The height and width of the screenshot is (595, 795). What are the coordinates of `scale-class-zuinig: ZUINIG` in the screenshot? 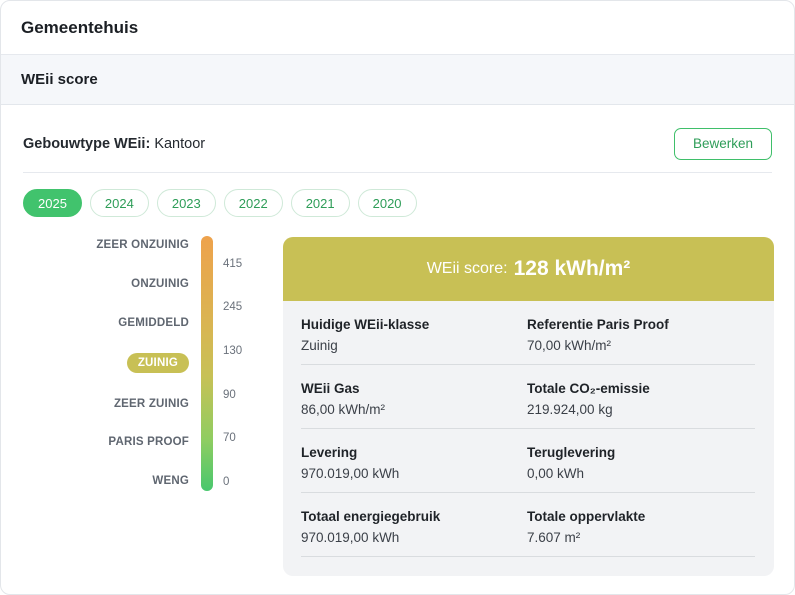 It's located at (157, 363).